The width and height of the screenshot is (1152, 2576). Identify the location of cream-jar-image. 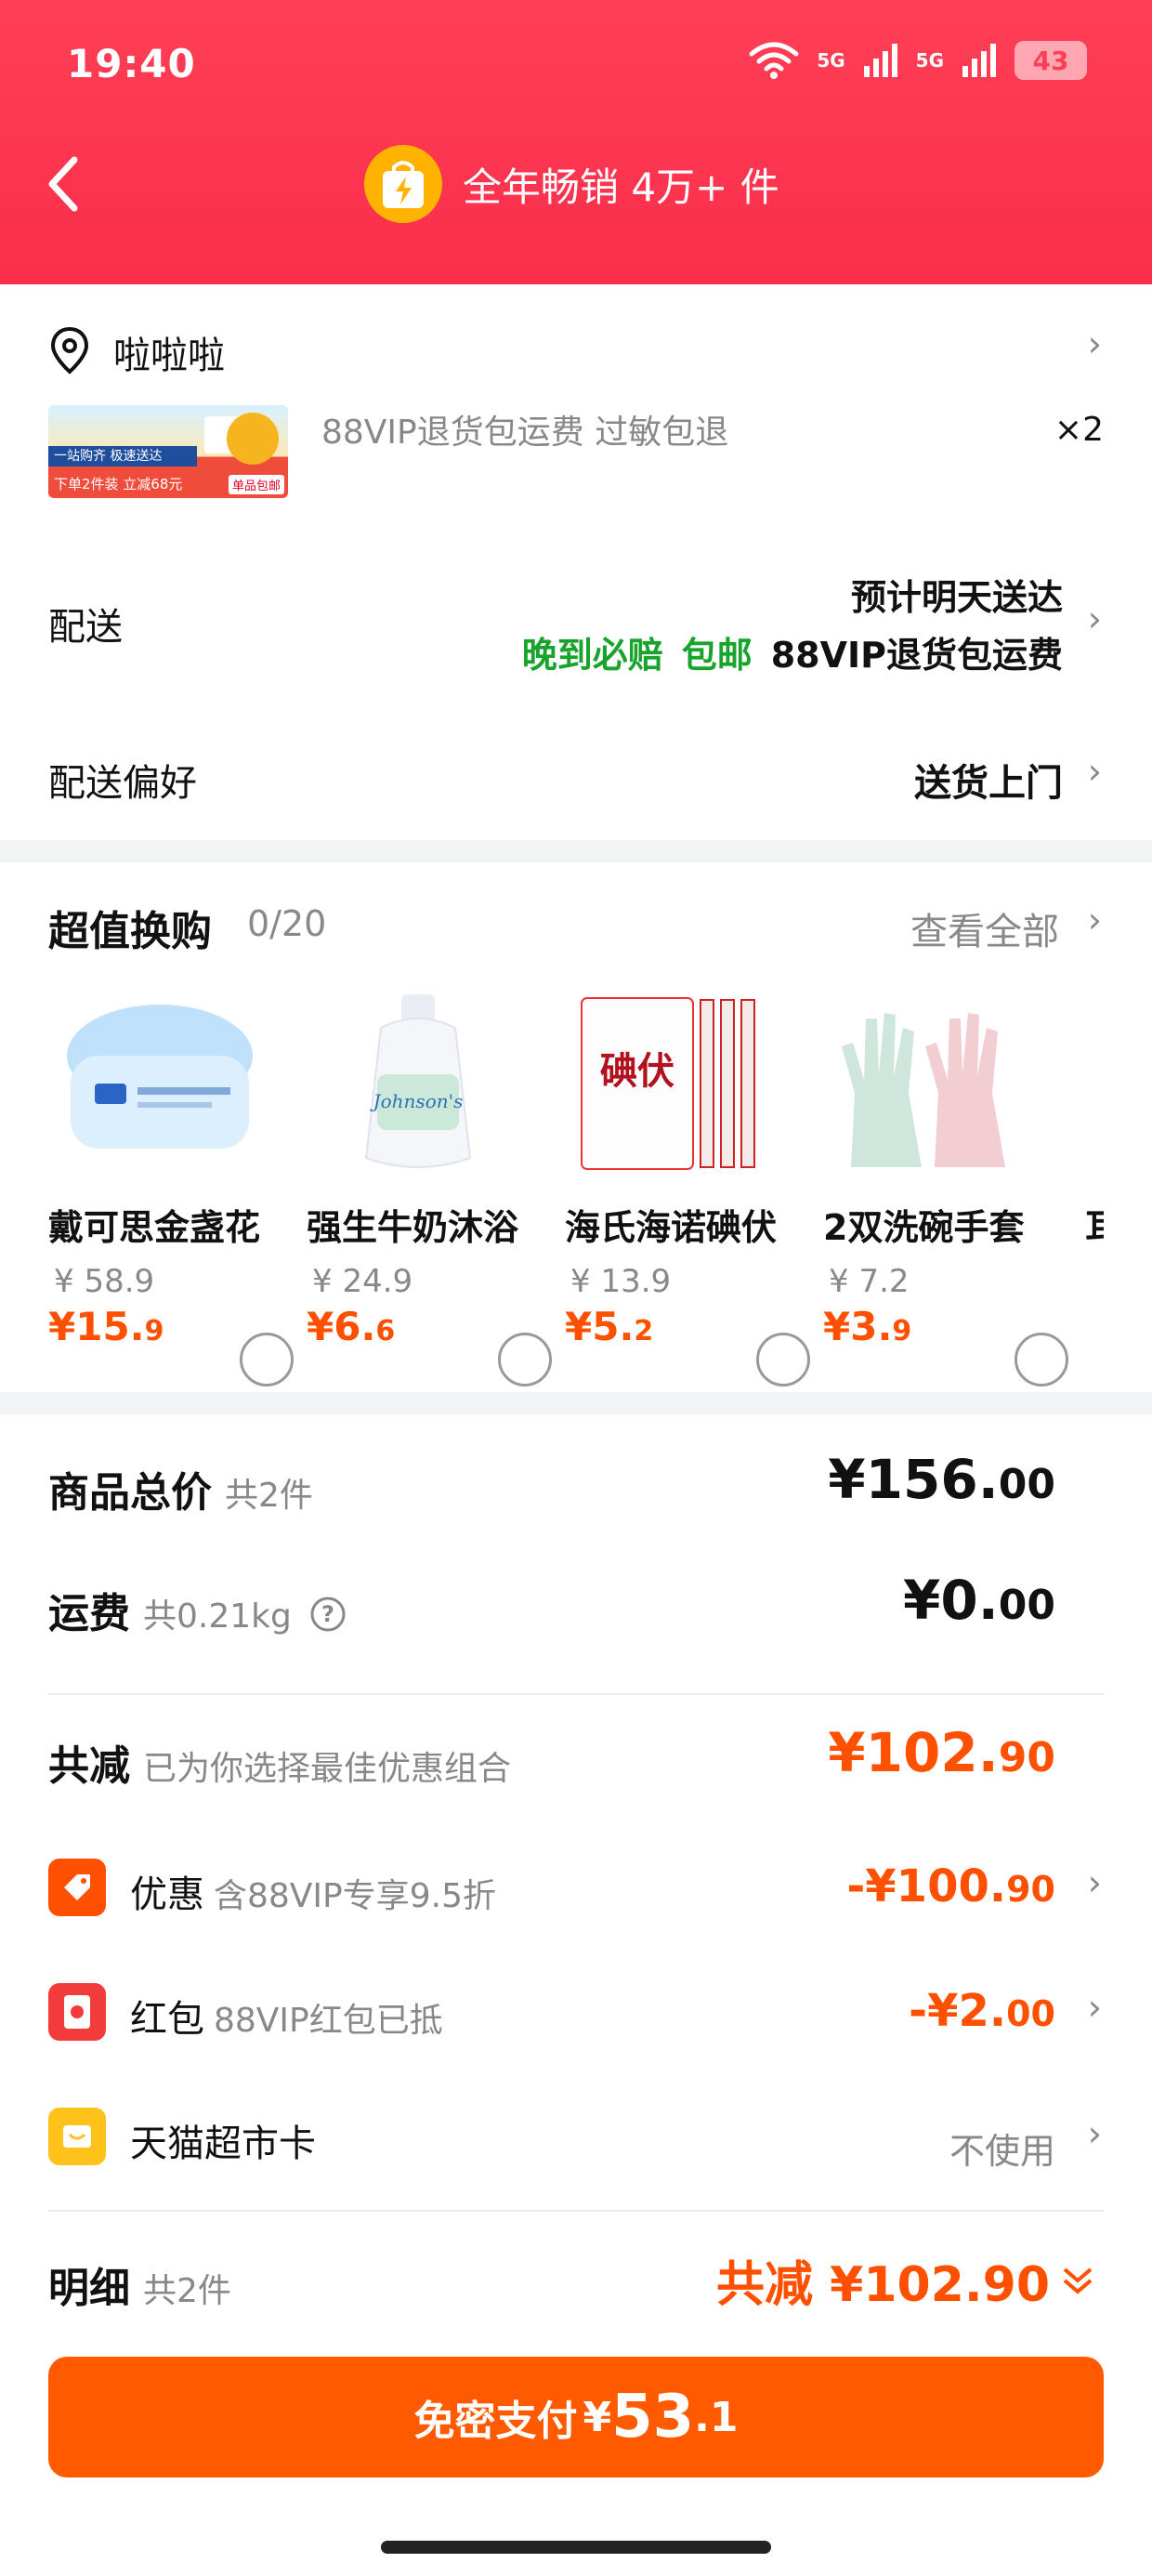
(160, 1083).